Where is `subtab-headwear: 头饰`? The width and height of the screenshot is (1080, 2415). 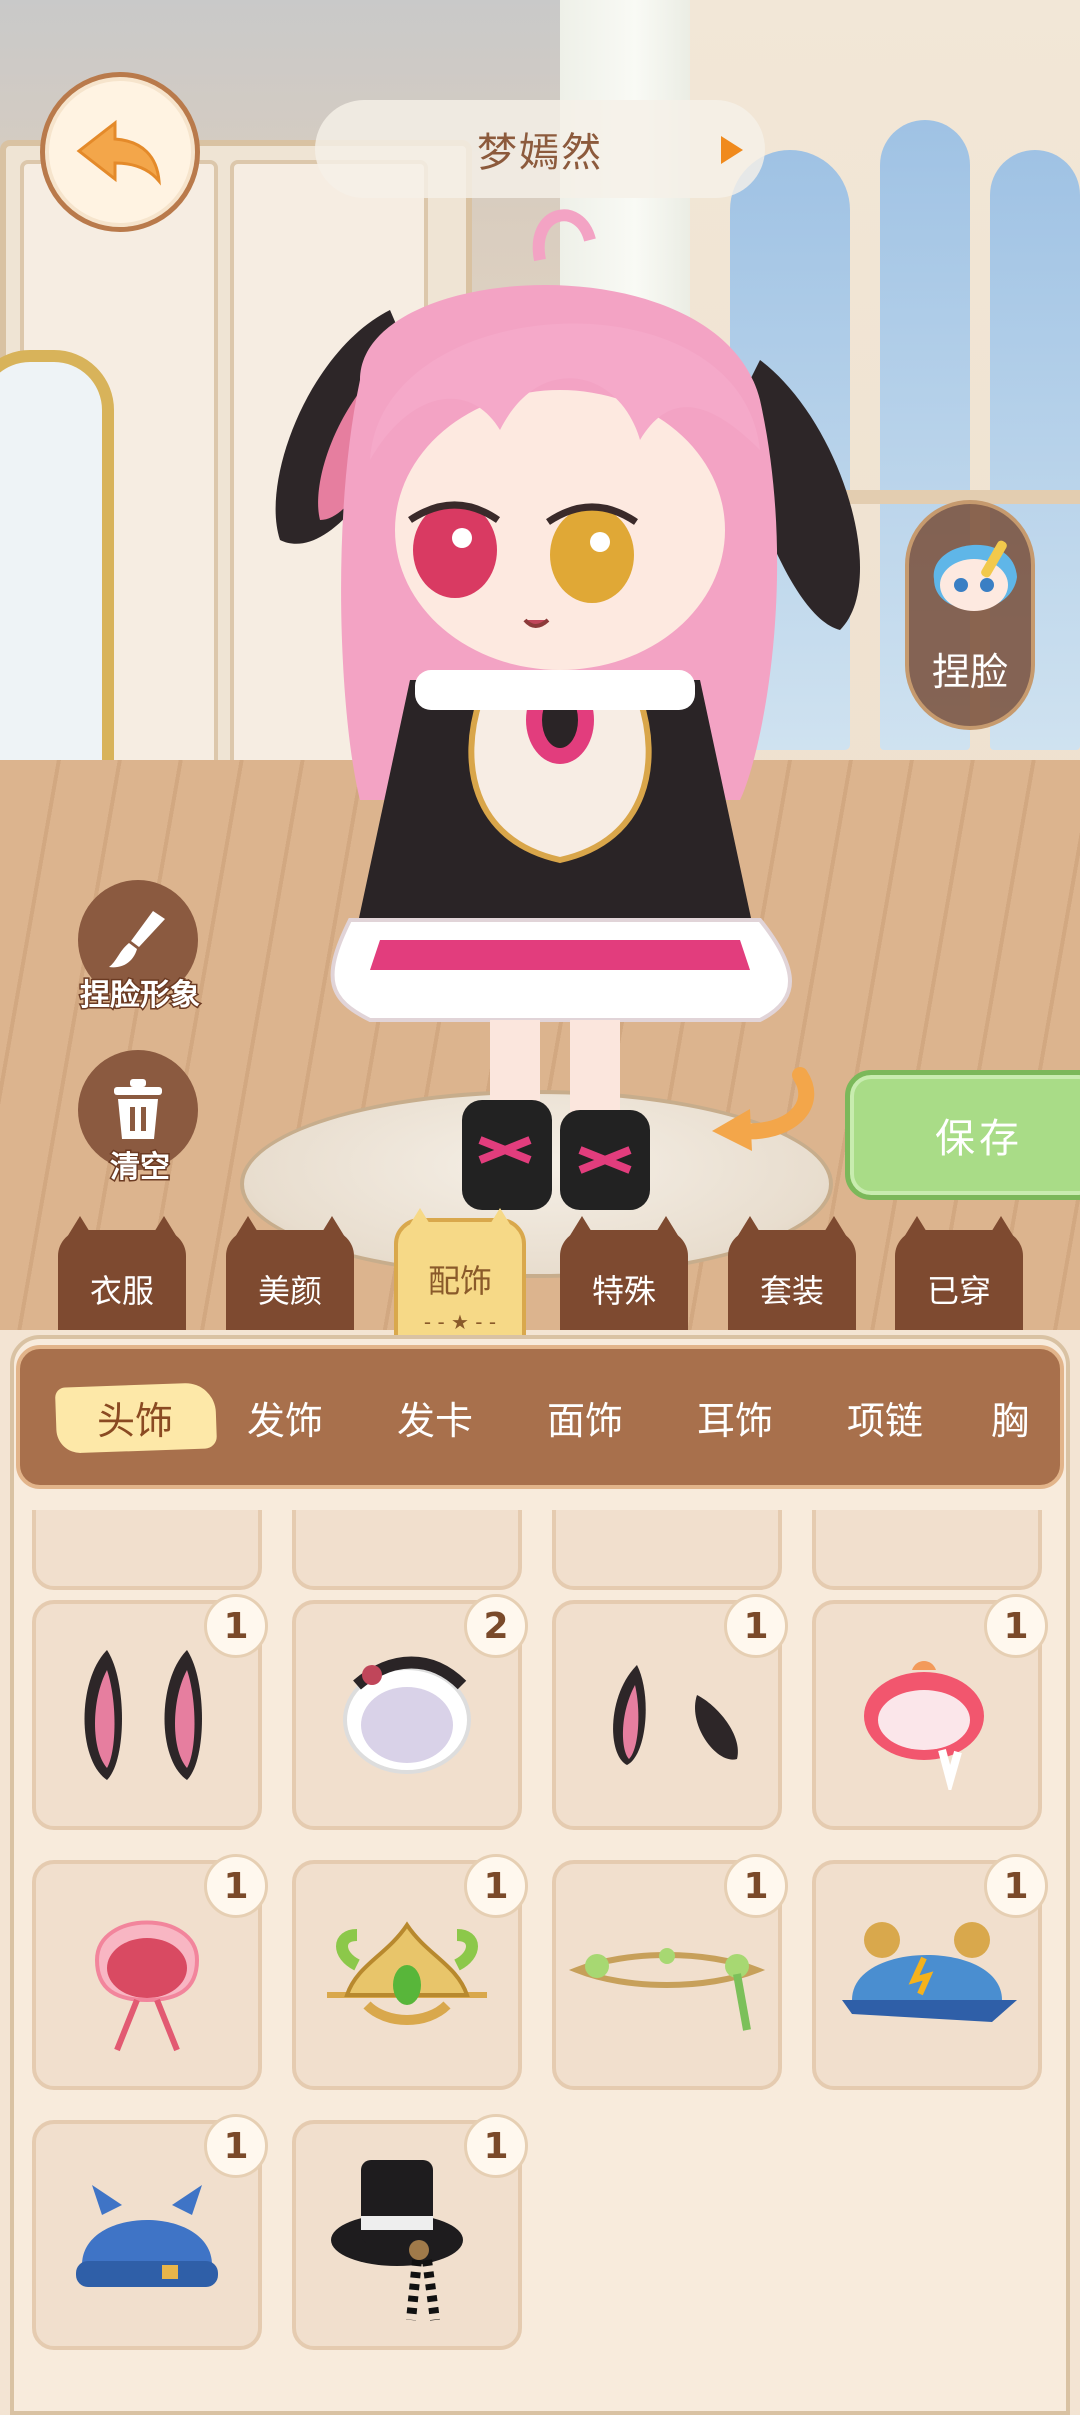
subtab-headwear: 头饰 is located at coordinates (135, 1417).